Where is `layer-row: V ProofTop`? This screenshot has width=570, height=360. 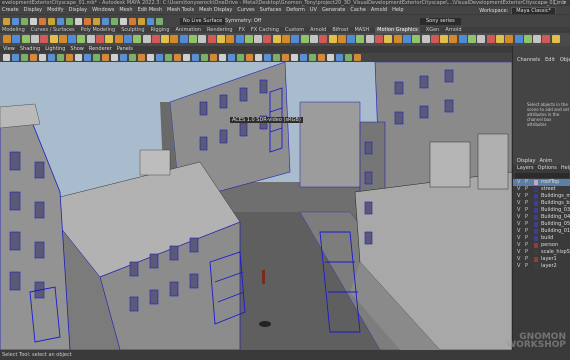
layer-row: V ProofTop is located at coordinates (541, 182).